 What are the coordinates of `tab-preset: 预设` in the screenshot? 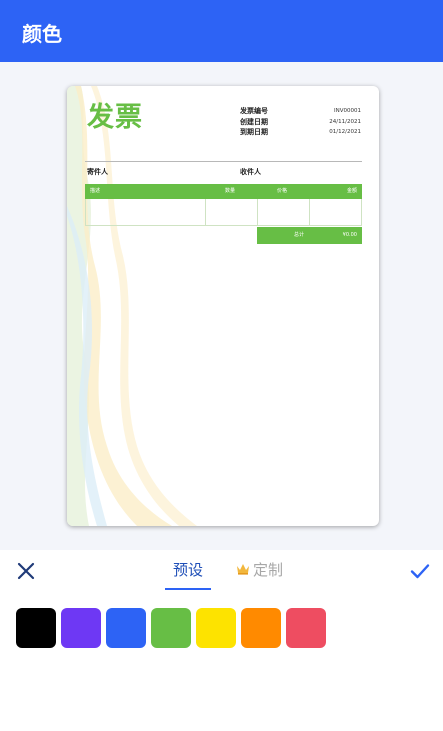 It's located at (188, 571).